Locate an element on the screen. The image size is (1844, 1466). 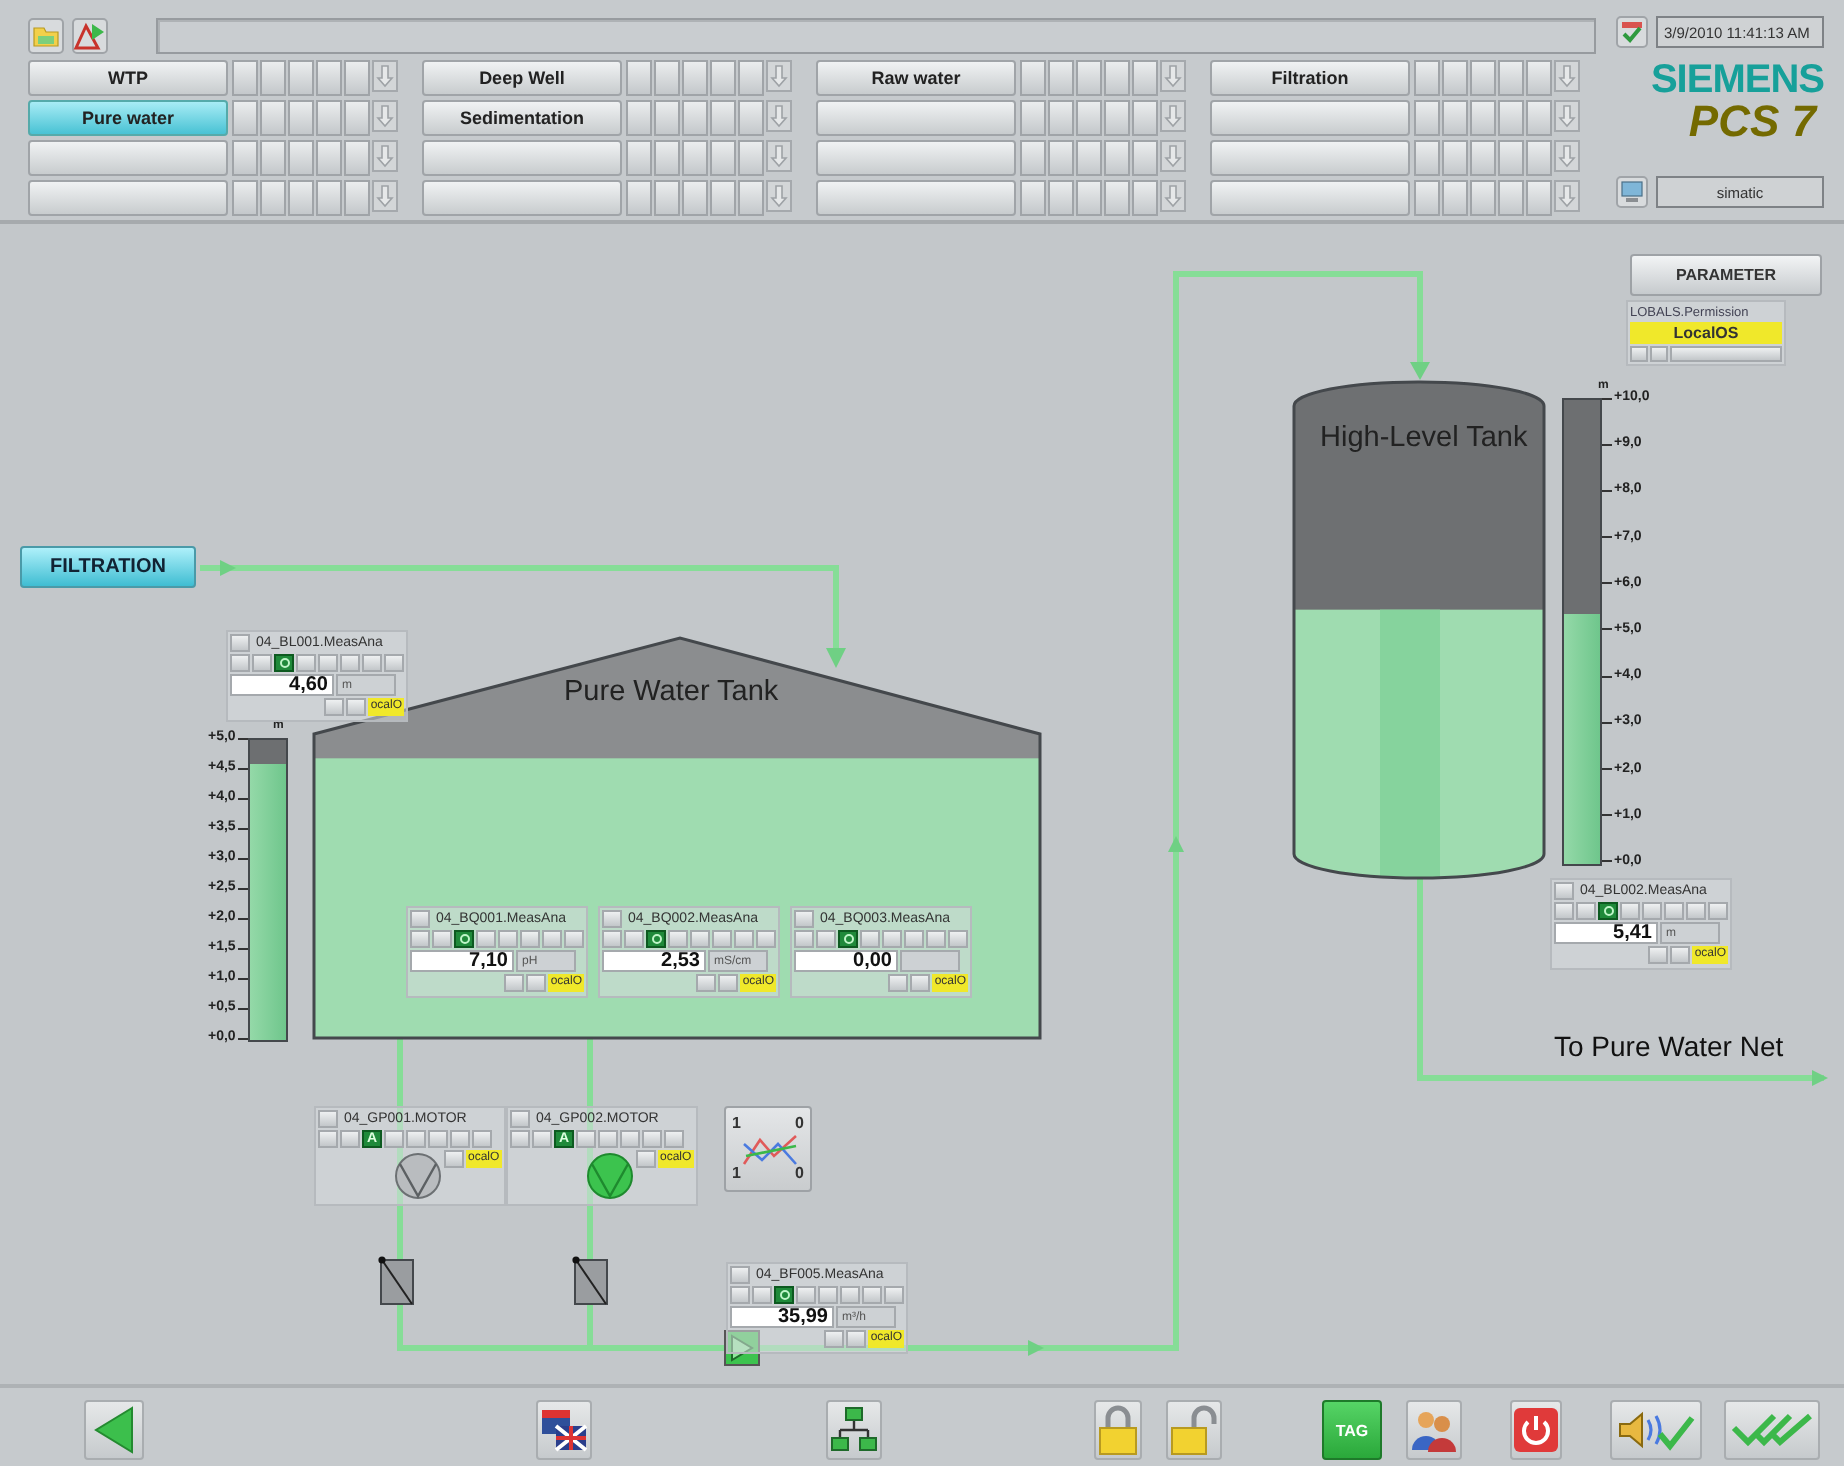
value-field: 2,53 is located at coordinates (654, 961).